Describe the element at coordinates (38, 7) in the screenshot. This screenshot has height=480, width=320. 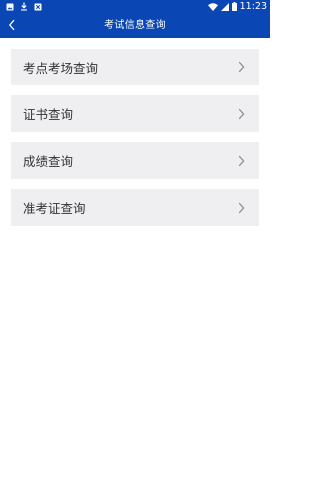
I see `notification-icon` at that location.